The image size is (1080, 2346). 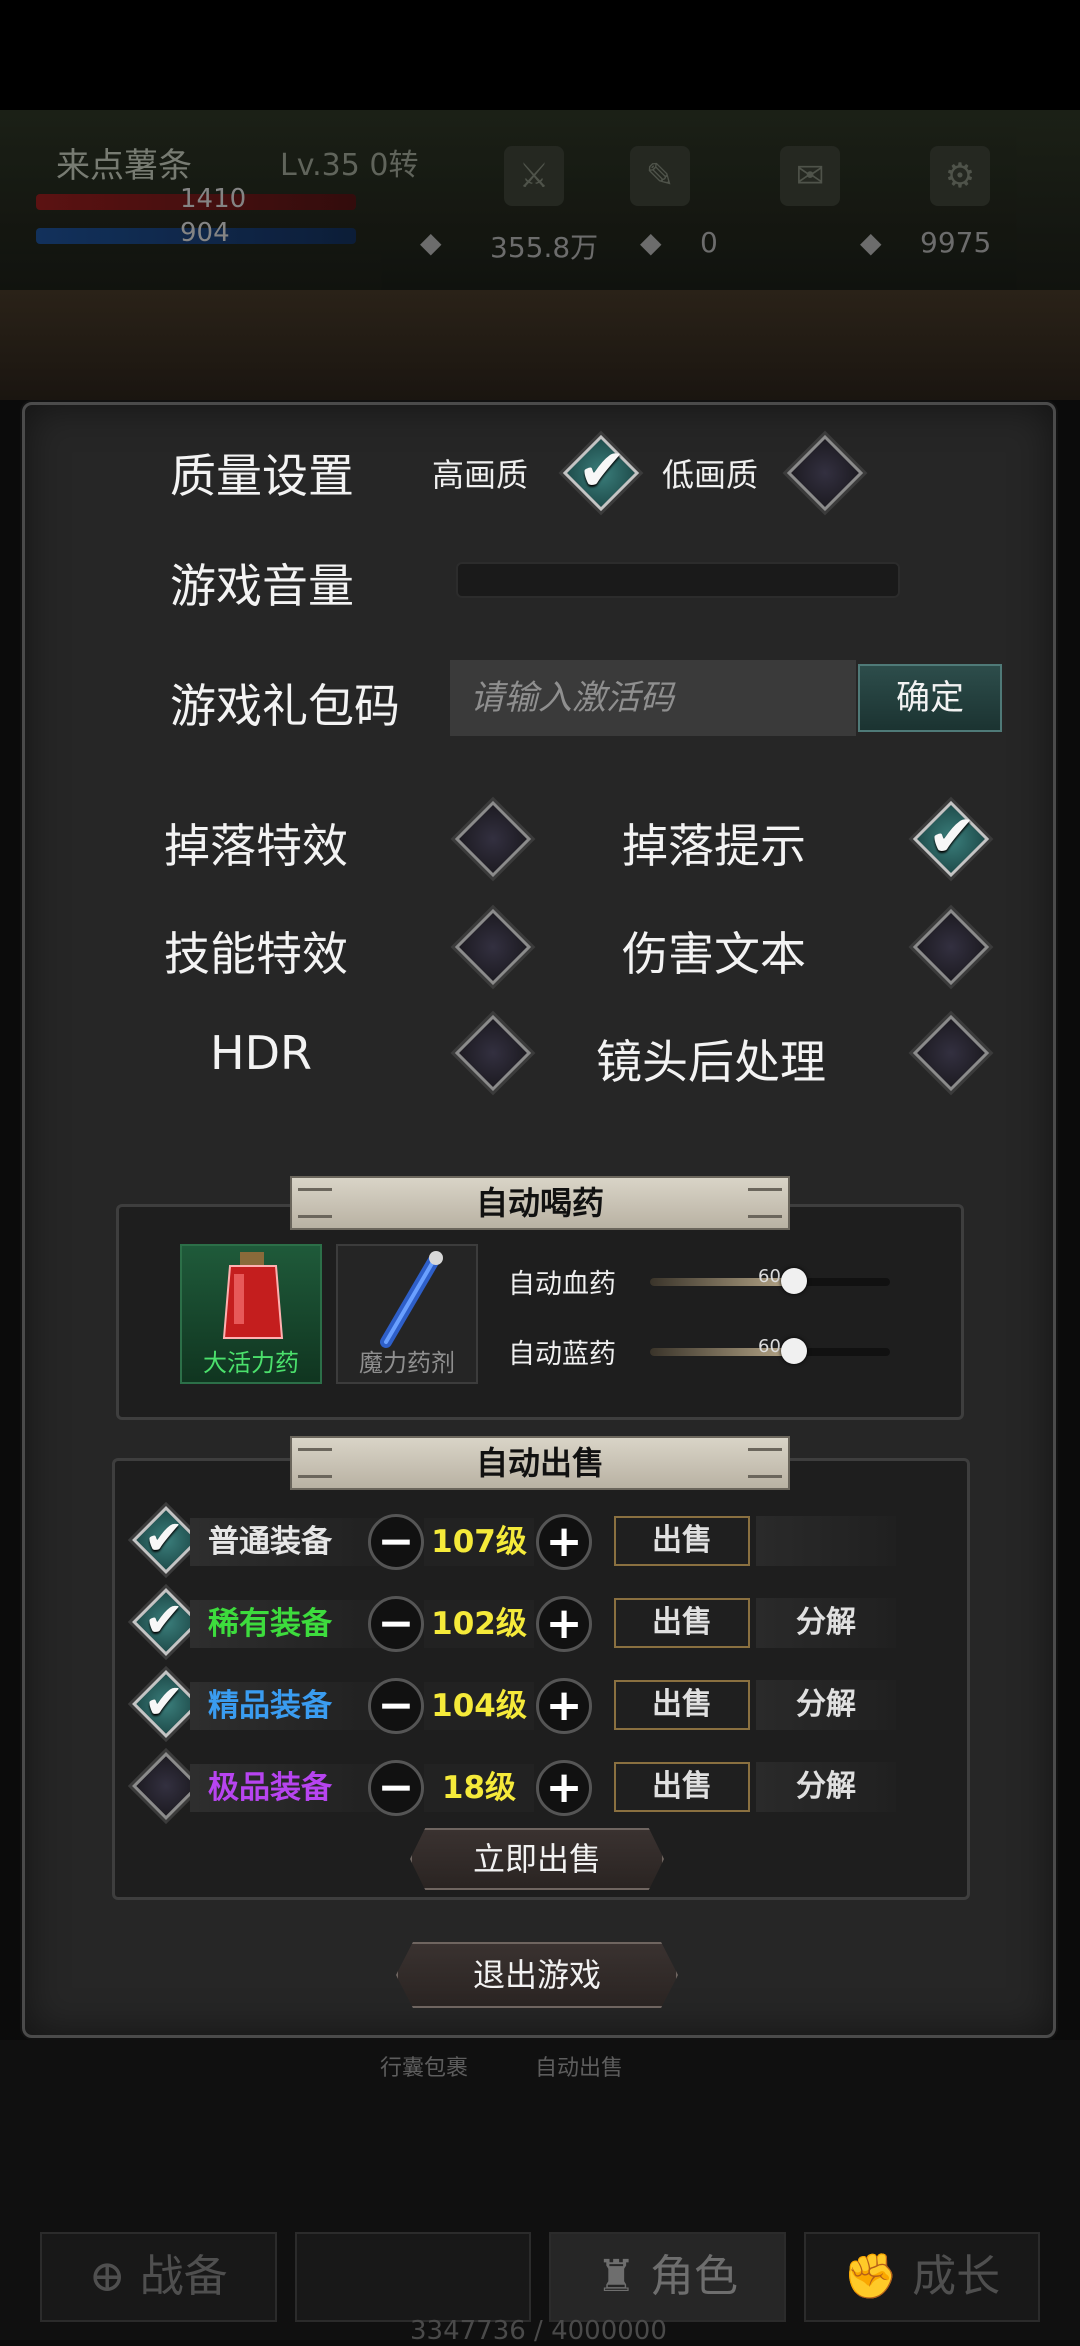 I want to click on gift-code-input, so click(x=653, y=698).